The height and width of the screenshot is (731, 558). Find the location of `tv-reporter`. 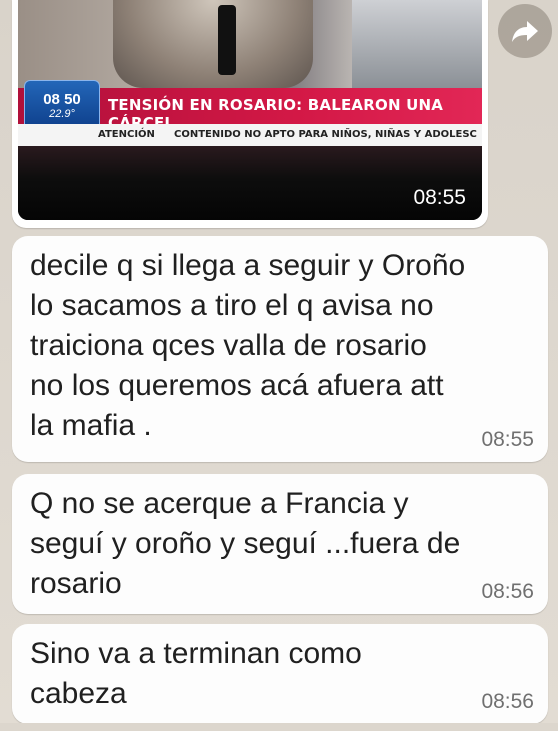

tv-reporter is located at coordinates (213, 44).